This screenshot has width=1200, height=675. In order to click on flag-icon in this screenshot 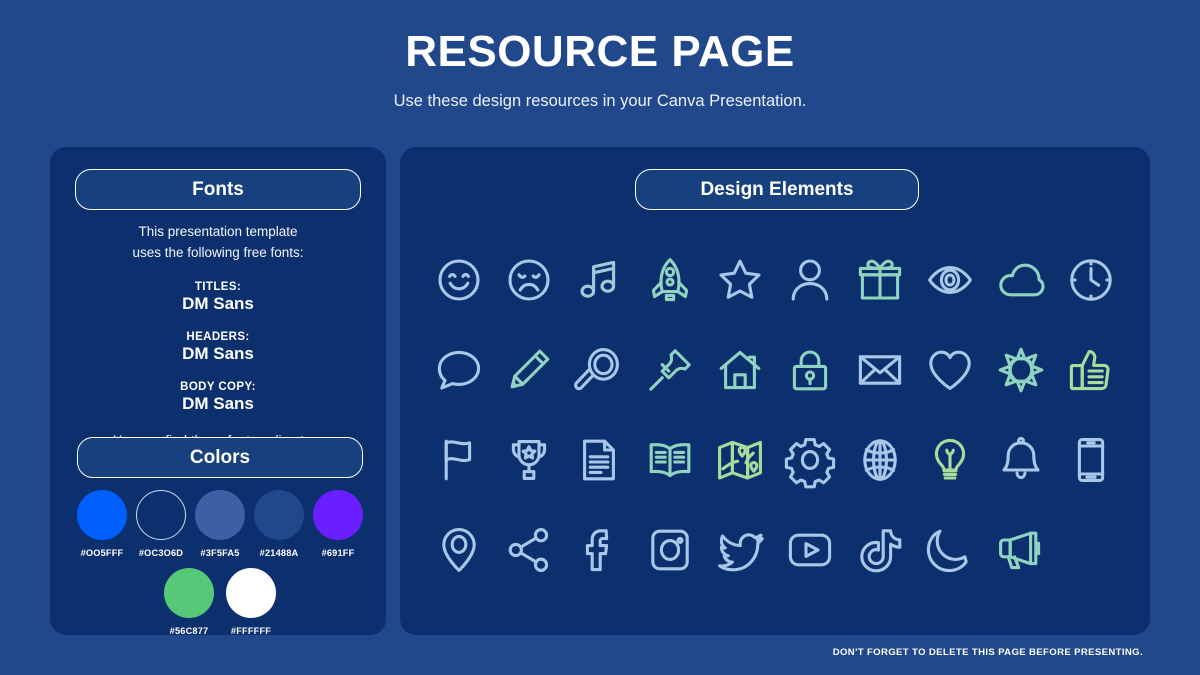, I will do `click(459, 460)`.